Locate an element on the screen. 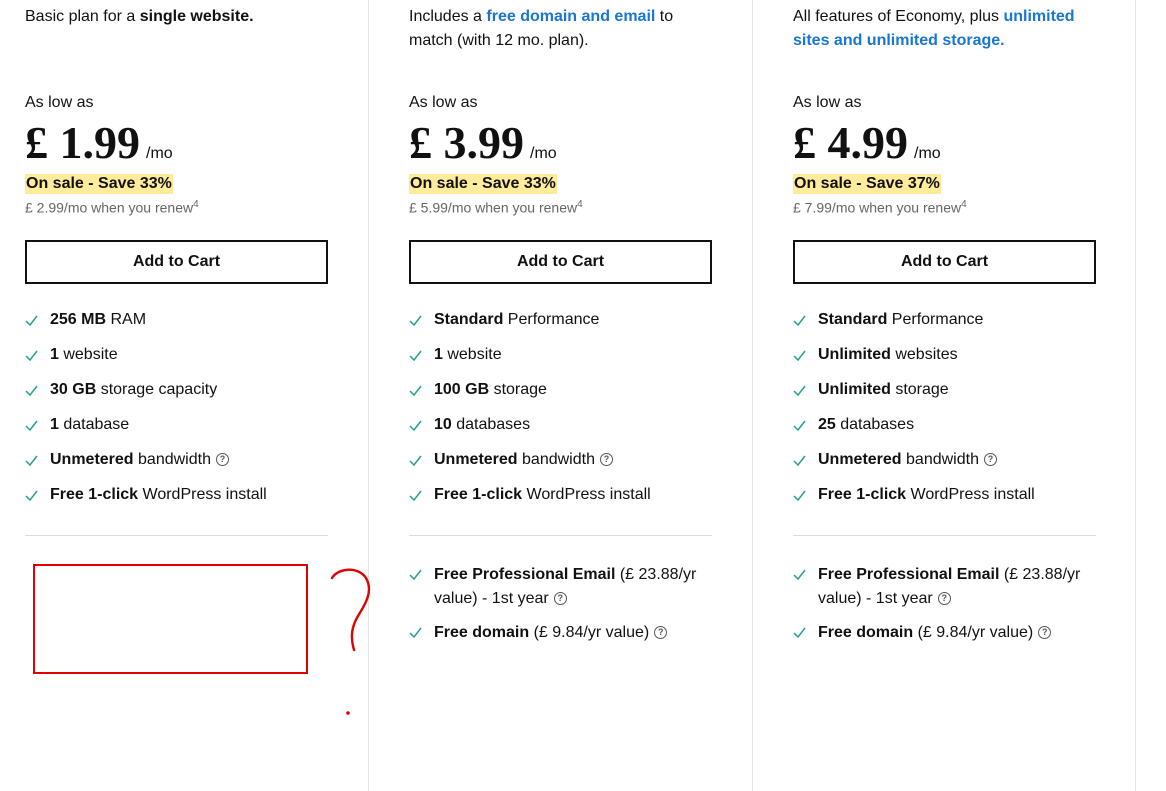 This screenshot has height=791, width=1166. price: £ 4.99/mo is located at coordinates (867, 143).